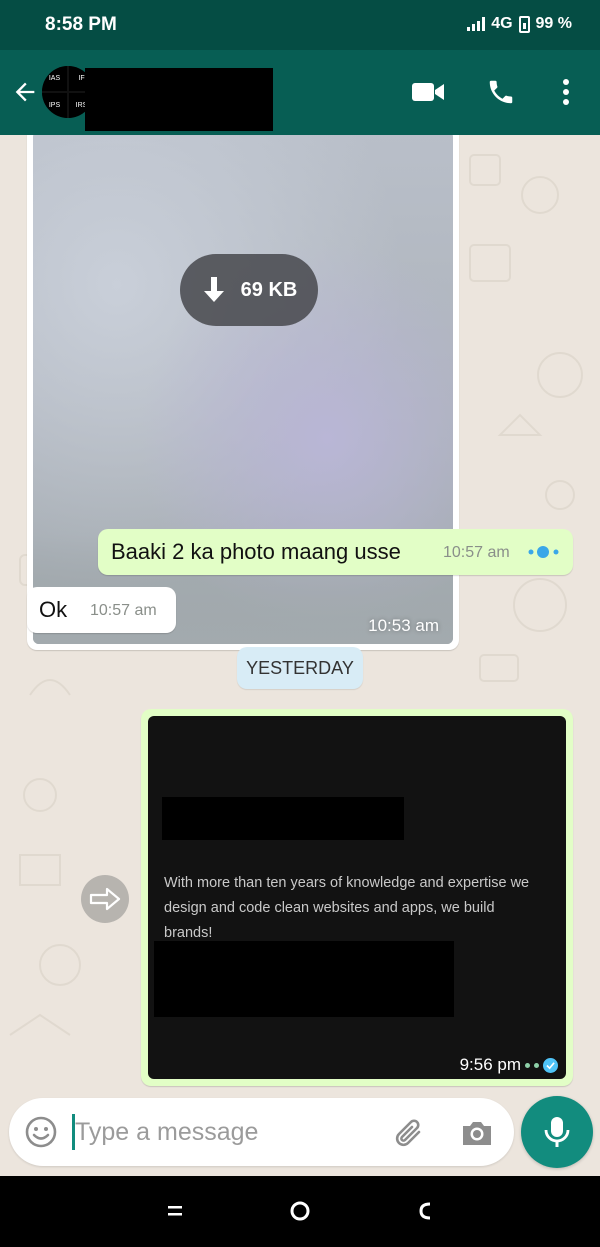 The height and width of the screenshot is (1247, 600). Describe the element at coordinates (501, 92) in the screenshot. I see `phone-icon` at that location.